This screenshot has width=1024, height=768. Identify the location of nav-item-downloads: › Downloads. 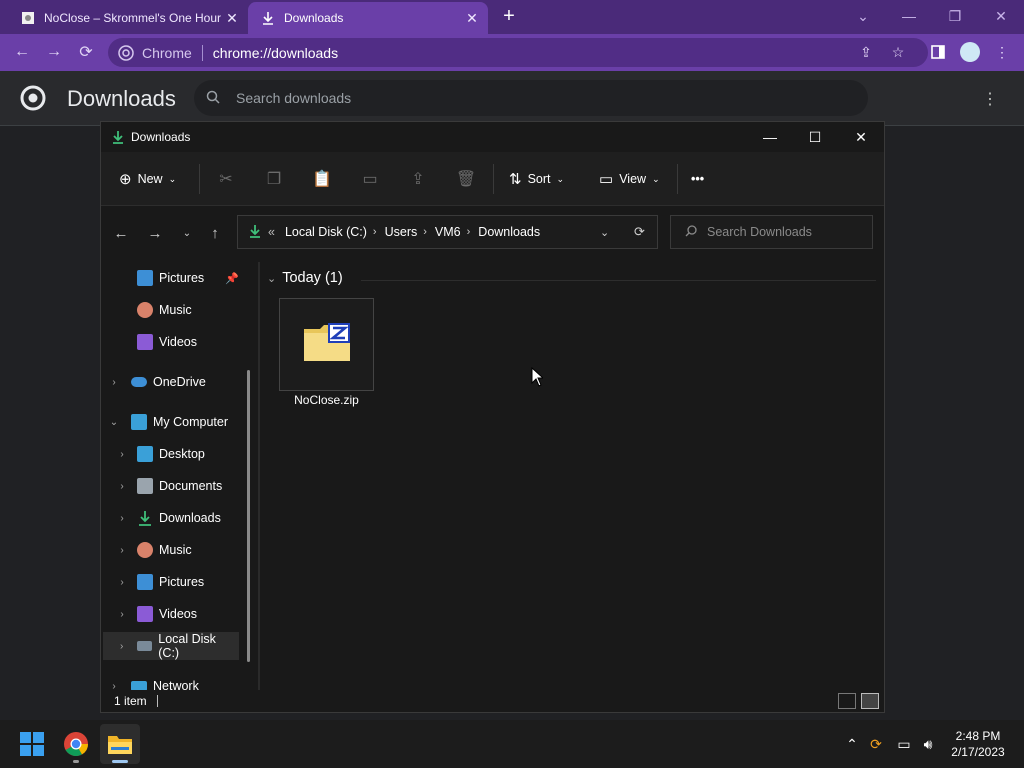
(176, 518).